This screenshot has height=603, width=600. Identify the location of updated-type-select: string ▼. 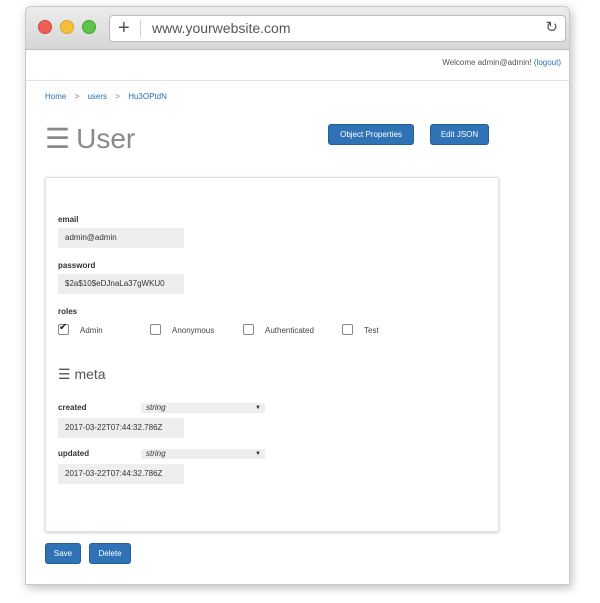
(203, 454).